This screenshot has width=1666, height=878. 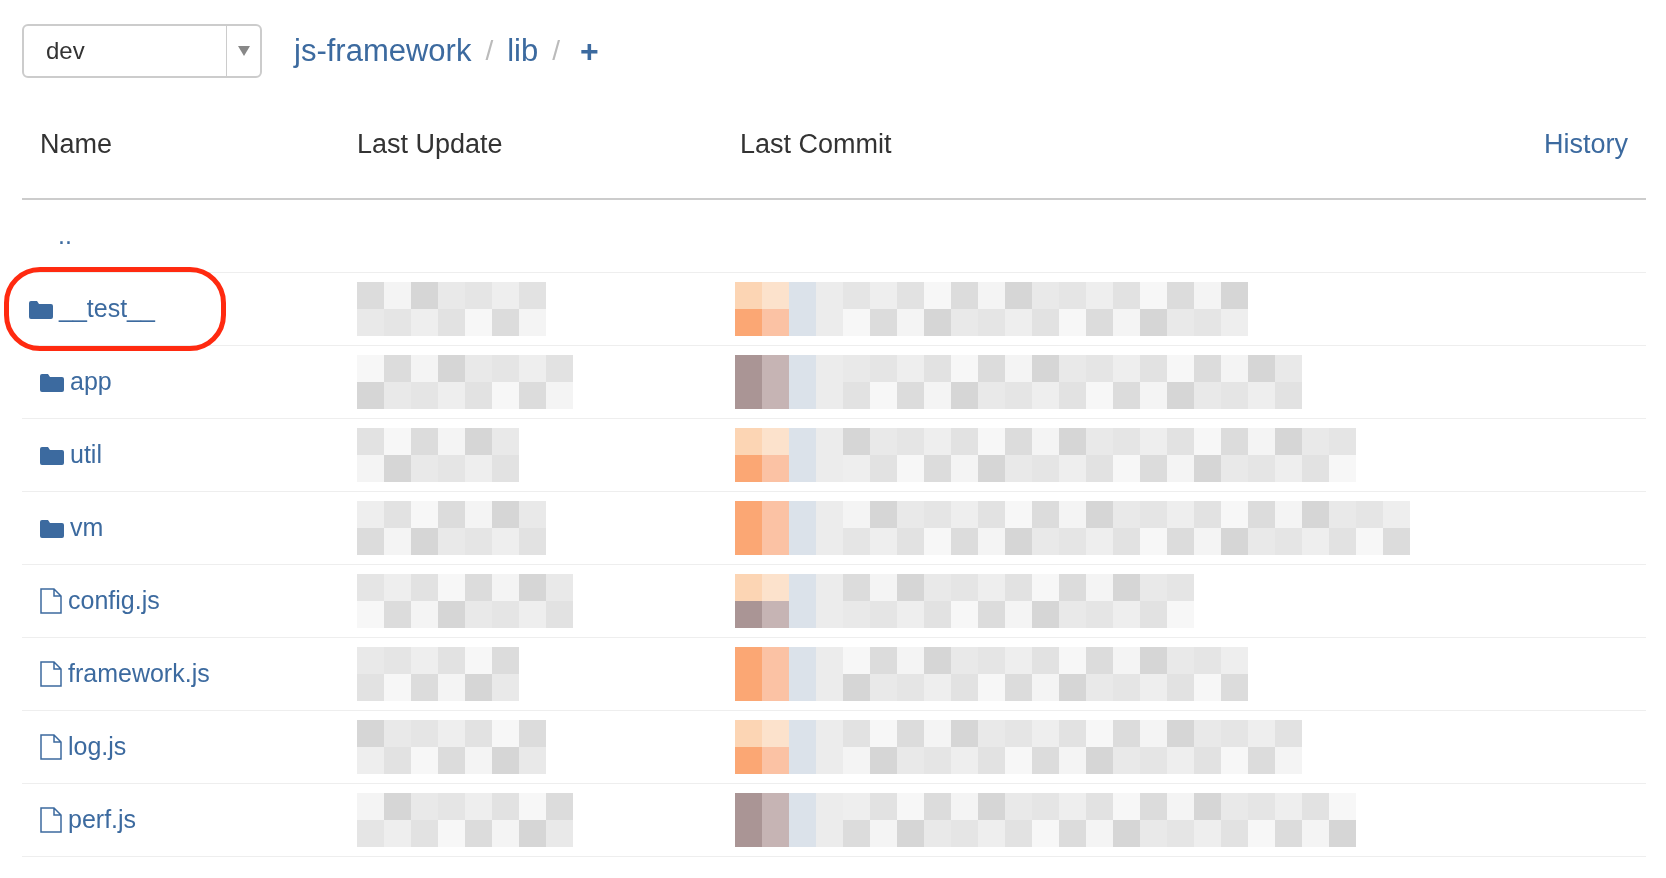 What do you see at coordinates (76, 144) in the screenshot?
I see `column-header: Name` at bounding box center [76, 144].